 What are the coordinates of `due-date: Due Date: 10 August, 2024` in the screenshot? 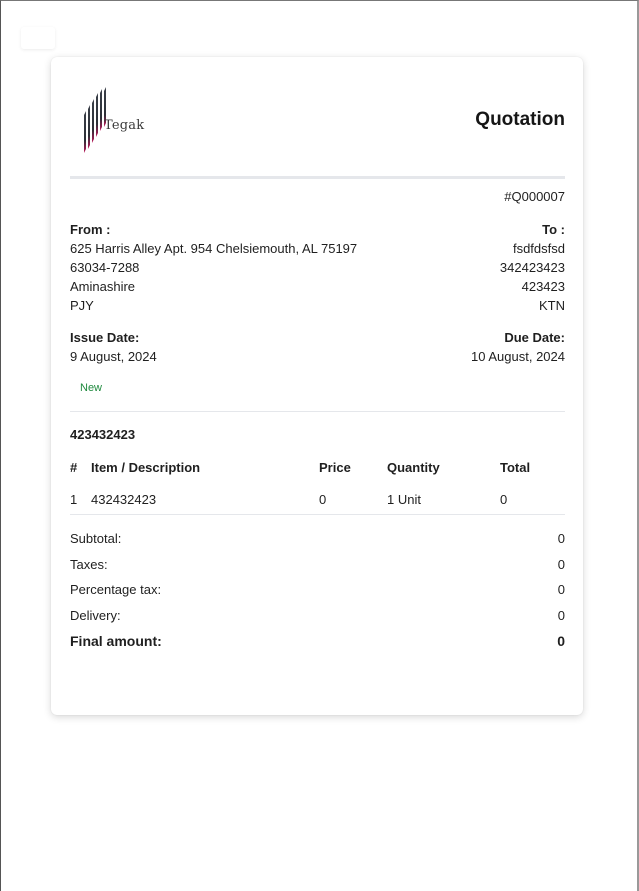 It's located at (518, 347).